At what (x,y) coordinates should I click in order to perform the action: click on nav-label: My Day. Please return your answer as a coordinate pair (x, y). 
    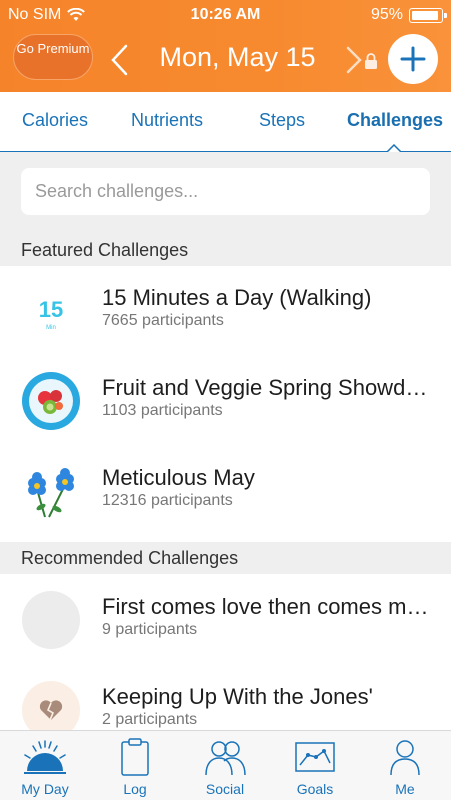
    Looking at the image, I should click on (45, 789).